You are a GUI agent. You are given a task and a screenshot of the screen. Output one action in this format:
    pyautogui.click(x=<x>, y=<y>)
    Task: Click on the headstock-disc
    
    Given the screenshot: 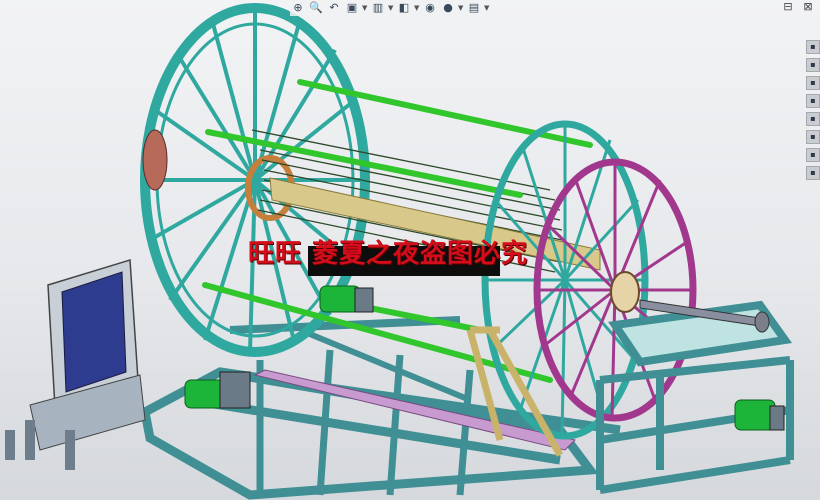 What is the action you would take?
    pyautogui.click(x=155, y=160)
    